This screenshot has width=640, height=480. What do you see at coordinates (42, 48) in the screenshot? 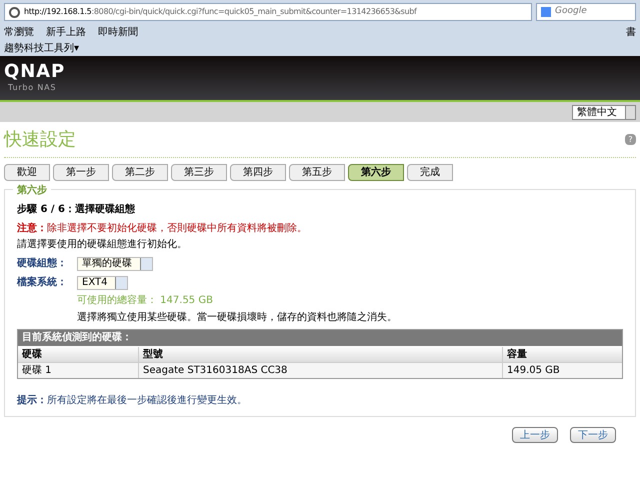
I see `toolbar-label: 趨勢科技工具列▾` at bounding box center [42, 48].